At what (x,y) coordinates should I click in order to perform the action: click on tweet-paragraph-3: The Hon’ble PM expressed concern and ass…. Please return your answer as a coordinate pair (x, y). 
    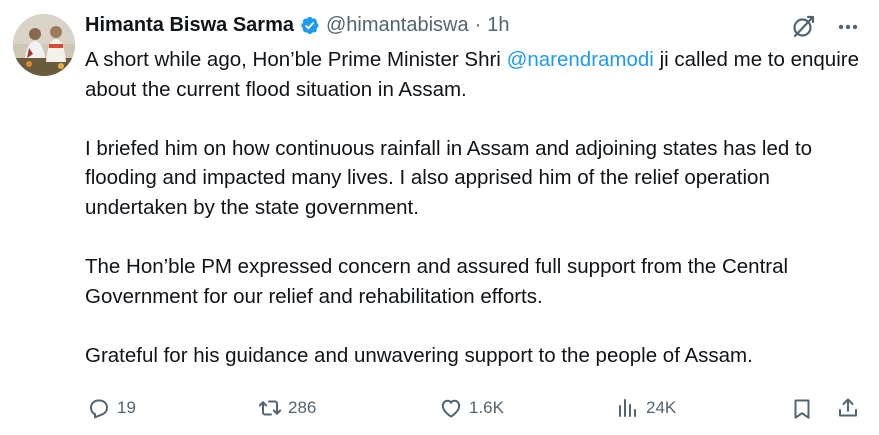
    Looking at the image, I should click on (437, 281).